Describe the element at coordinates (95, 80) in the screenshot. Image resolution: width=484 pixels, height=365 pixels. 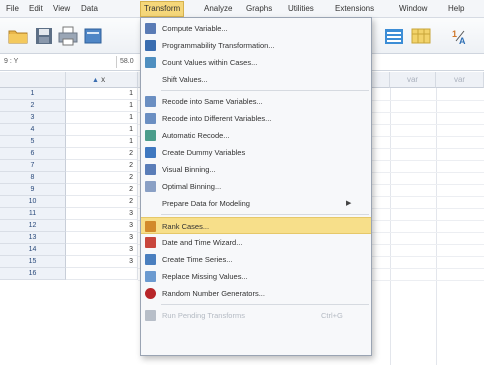
I see `variable-scale-icon: ▲` at that location.